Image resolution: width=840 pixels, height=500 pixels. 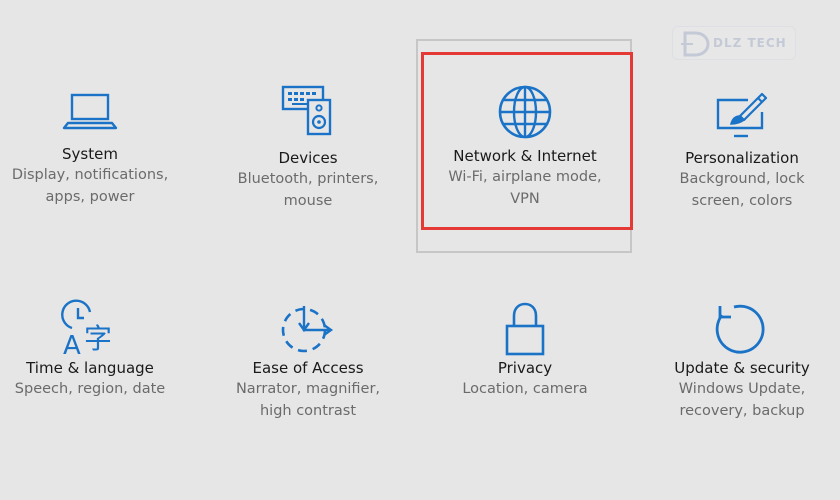 I want to click on tile-title: Privacy, so click(x=525, y=368).